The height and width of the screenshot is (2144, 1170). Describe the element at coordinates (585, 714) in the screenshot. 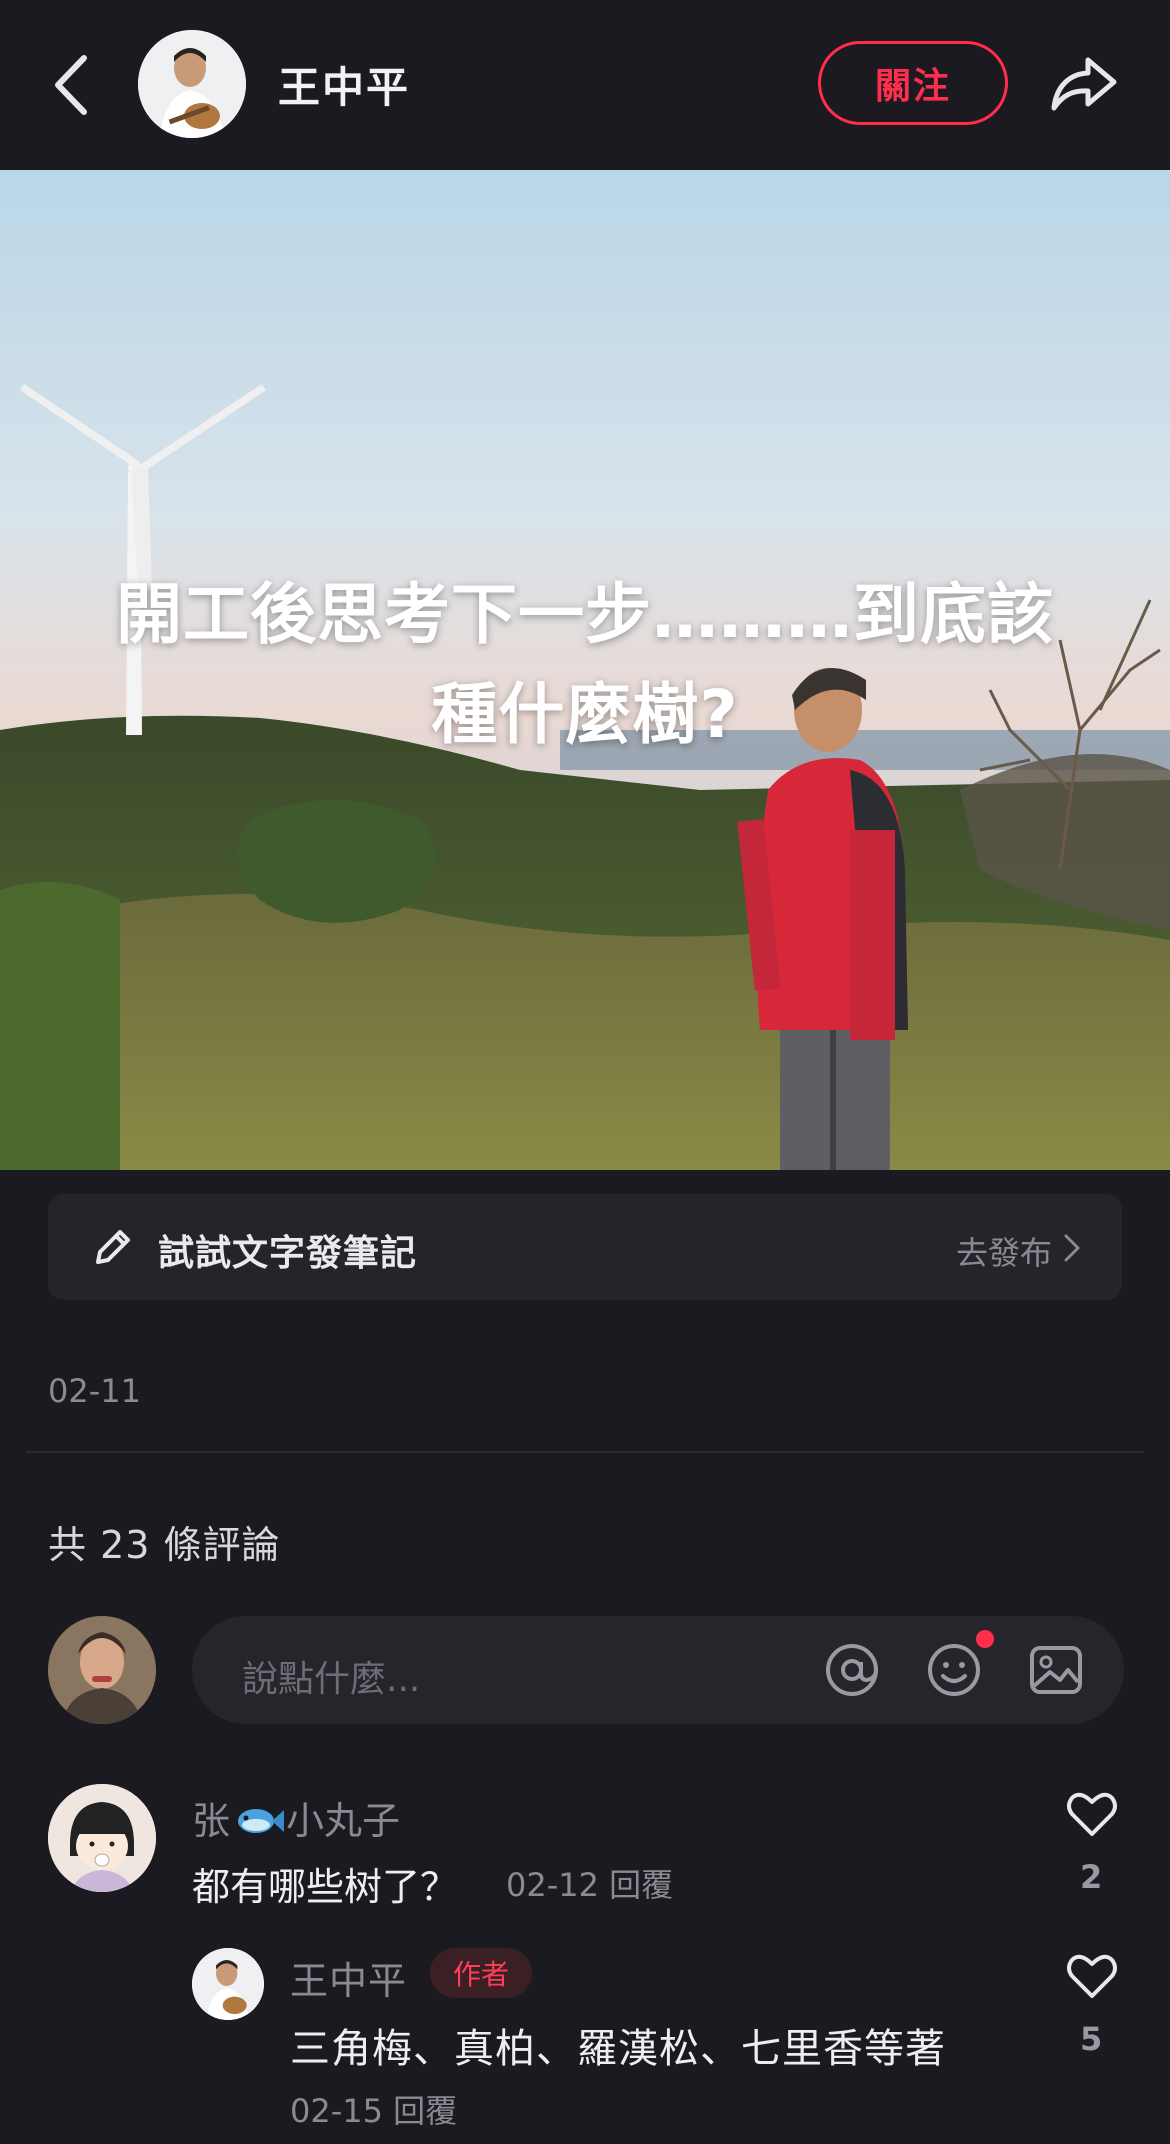

I see `overlay-title-line-2: 種什麼樹?` at that location.